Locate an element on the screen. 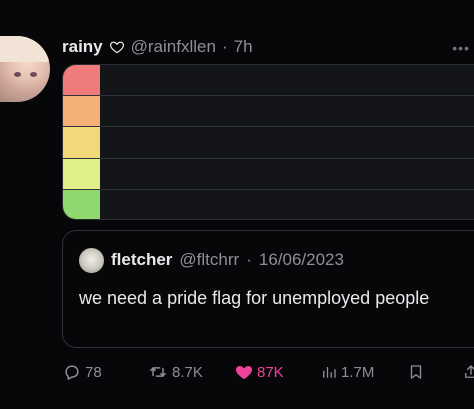 The image size is (474, 409). tier-swatch-yellow is located at coordinates (81, 142).